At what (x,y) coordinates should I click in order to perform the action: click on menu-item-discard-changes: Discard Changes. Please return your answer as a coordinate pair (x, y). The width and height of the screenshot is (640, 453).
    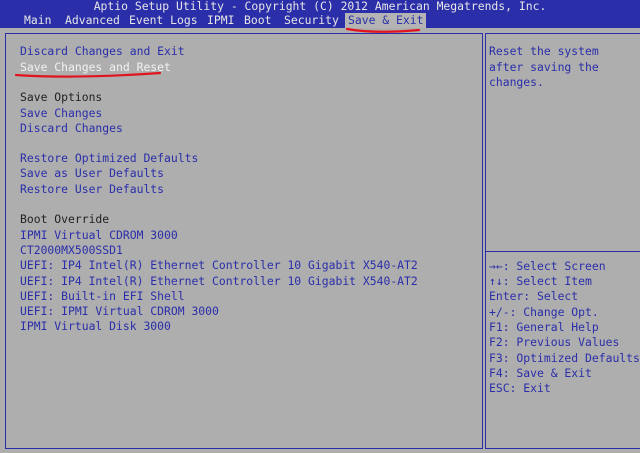
    Looking at the image, I should click on (71, 128).